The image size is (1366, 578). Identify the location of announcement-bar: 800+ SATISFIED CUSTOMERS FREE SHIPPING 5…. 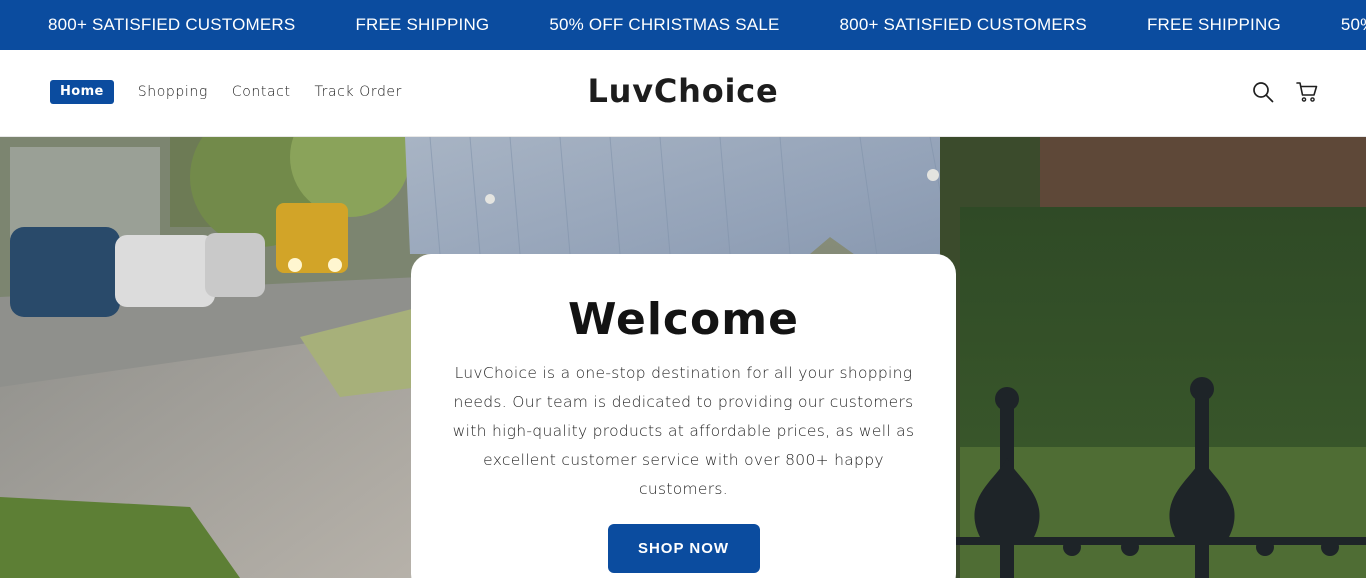
(683, 25).